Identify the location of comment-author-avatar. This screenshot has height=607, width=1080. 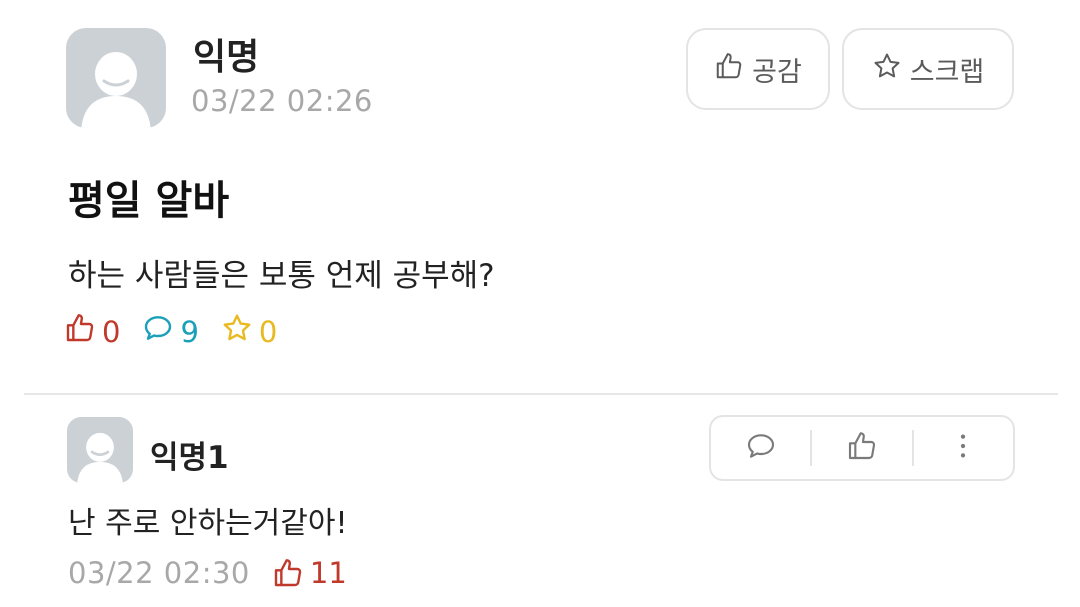
(100, 450).